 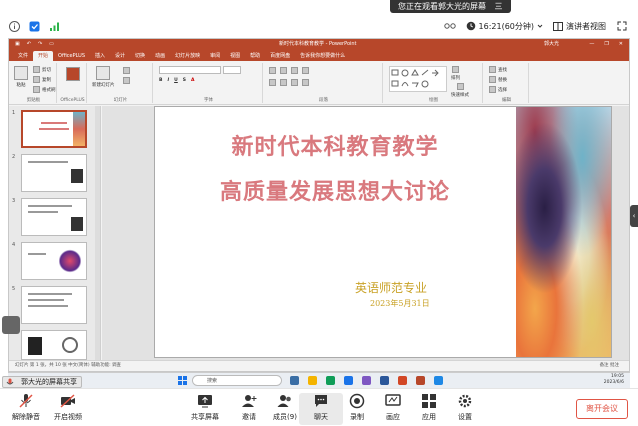 I want to click on tab-officeplus: OfficePLUS, so click(x=71, y=56).